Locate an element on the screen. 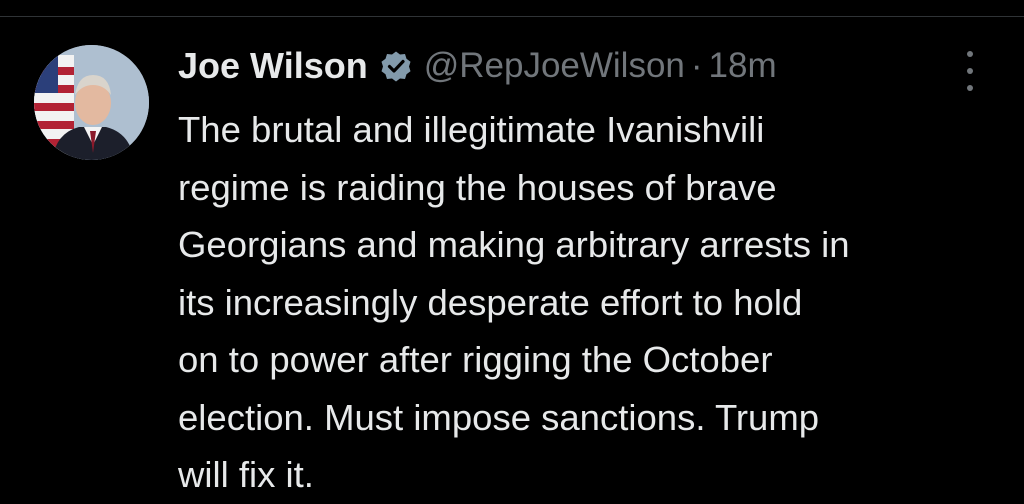  author-avatar is located at coordinates (91, 102).